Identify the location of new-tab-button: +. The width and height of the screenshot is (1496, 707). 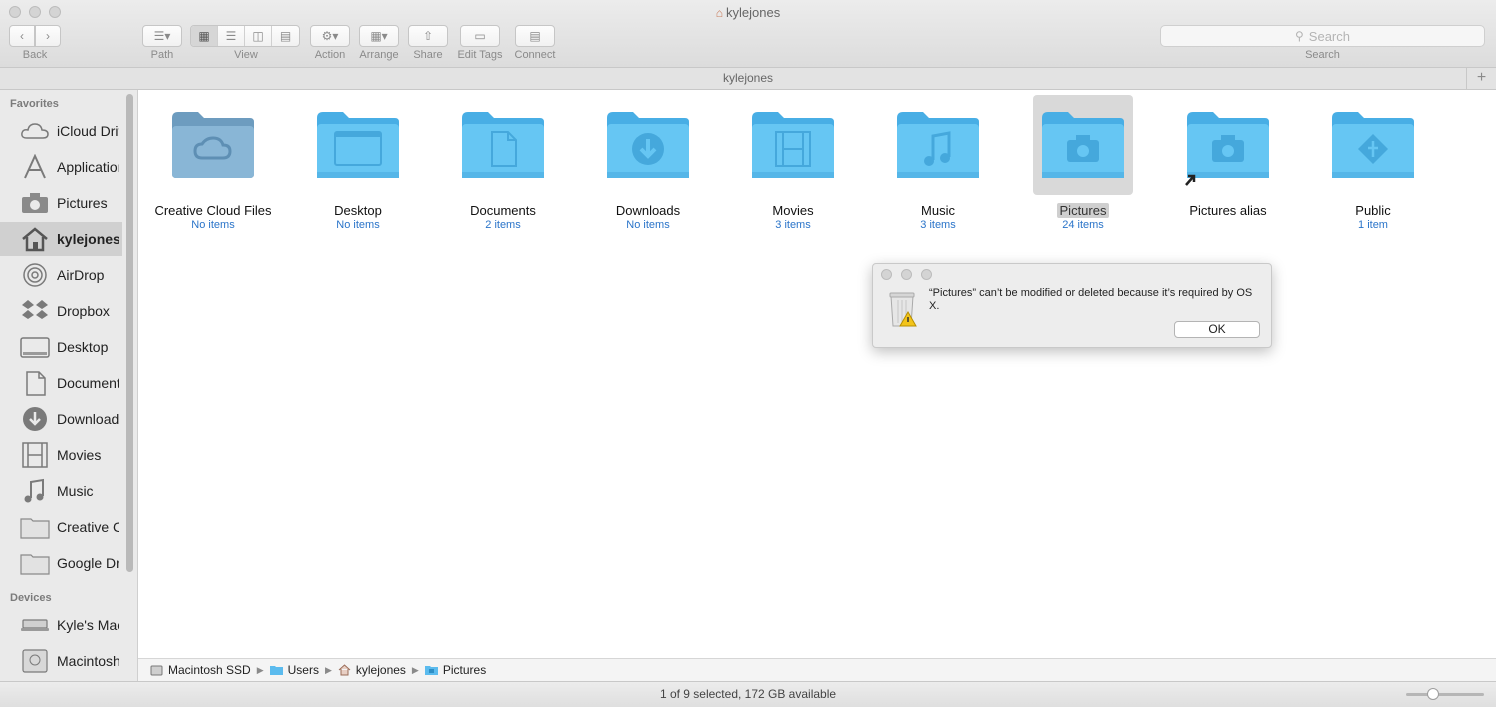
(1481, 79).